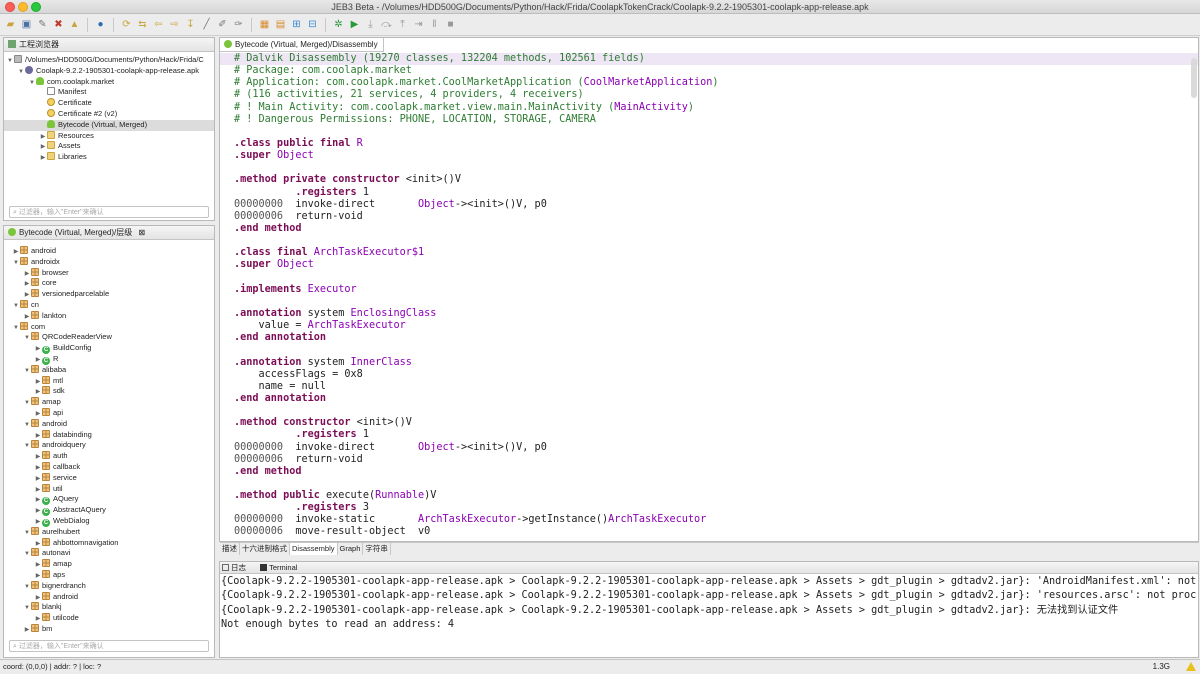 Image resolution: width=1200 pixels, height=674 pixels. What do you see at coordinates (450, 24) in the screenshot?
I see `stop-icon: ■` at bounding box center [450, 24].